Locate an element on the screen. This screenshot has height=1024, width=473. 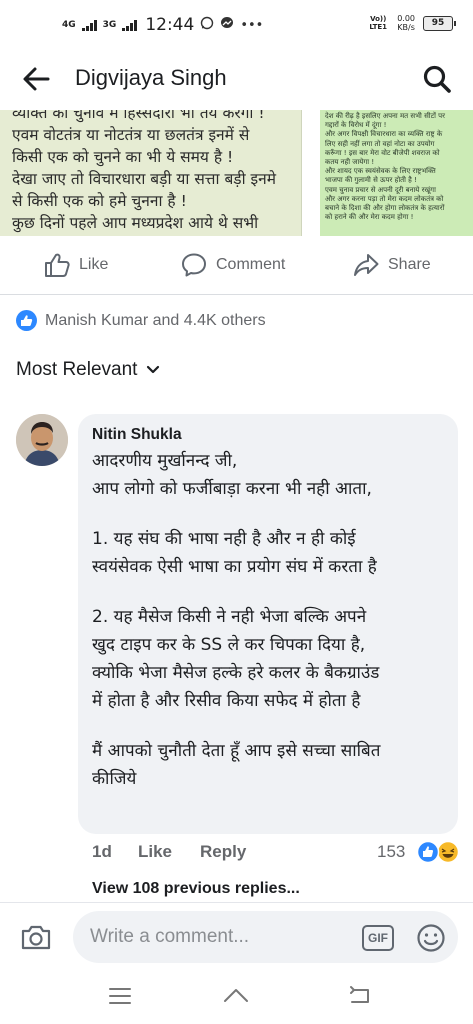
comment-meta: 1d Like Reply 153 is located at coordinates (277, 853).